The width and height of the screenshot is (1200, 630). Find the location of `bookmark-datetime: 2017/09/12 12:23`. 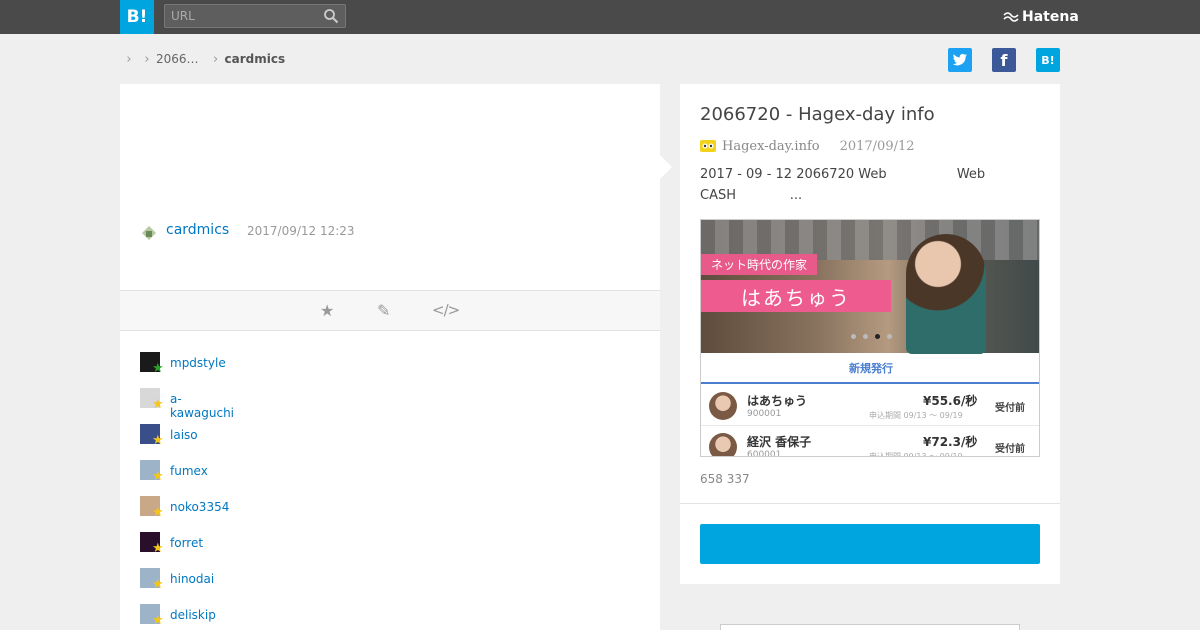

bookmark-datetime: 2017/09/12 12:23 is located at coordinates (301, 231).